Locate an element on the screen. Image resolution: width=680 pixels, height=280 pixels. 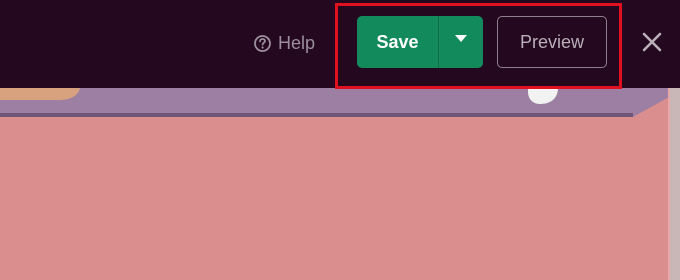
yoga-mat-image is located at coordinates (340, 102).